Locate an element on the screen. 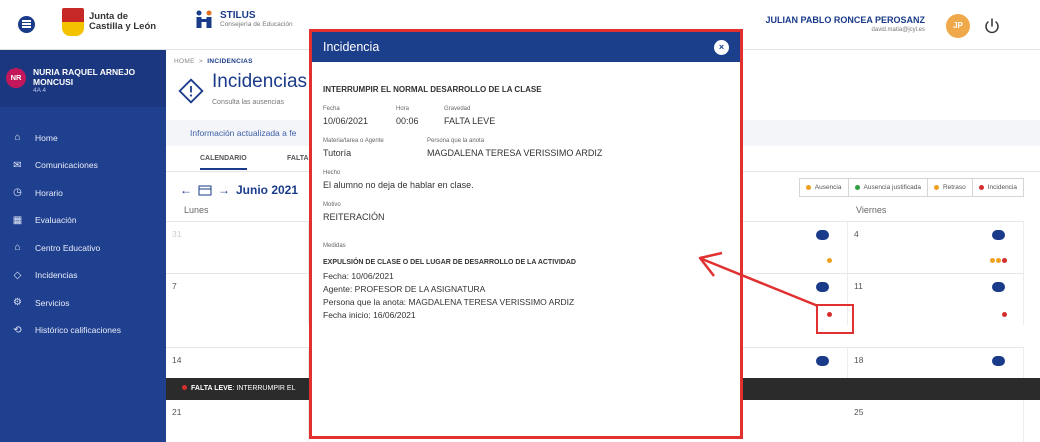 Image resolution: width=1040 pixels, height=442 pixels. org-line2: Castilla y León is located at coordinates (123, 26).